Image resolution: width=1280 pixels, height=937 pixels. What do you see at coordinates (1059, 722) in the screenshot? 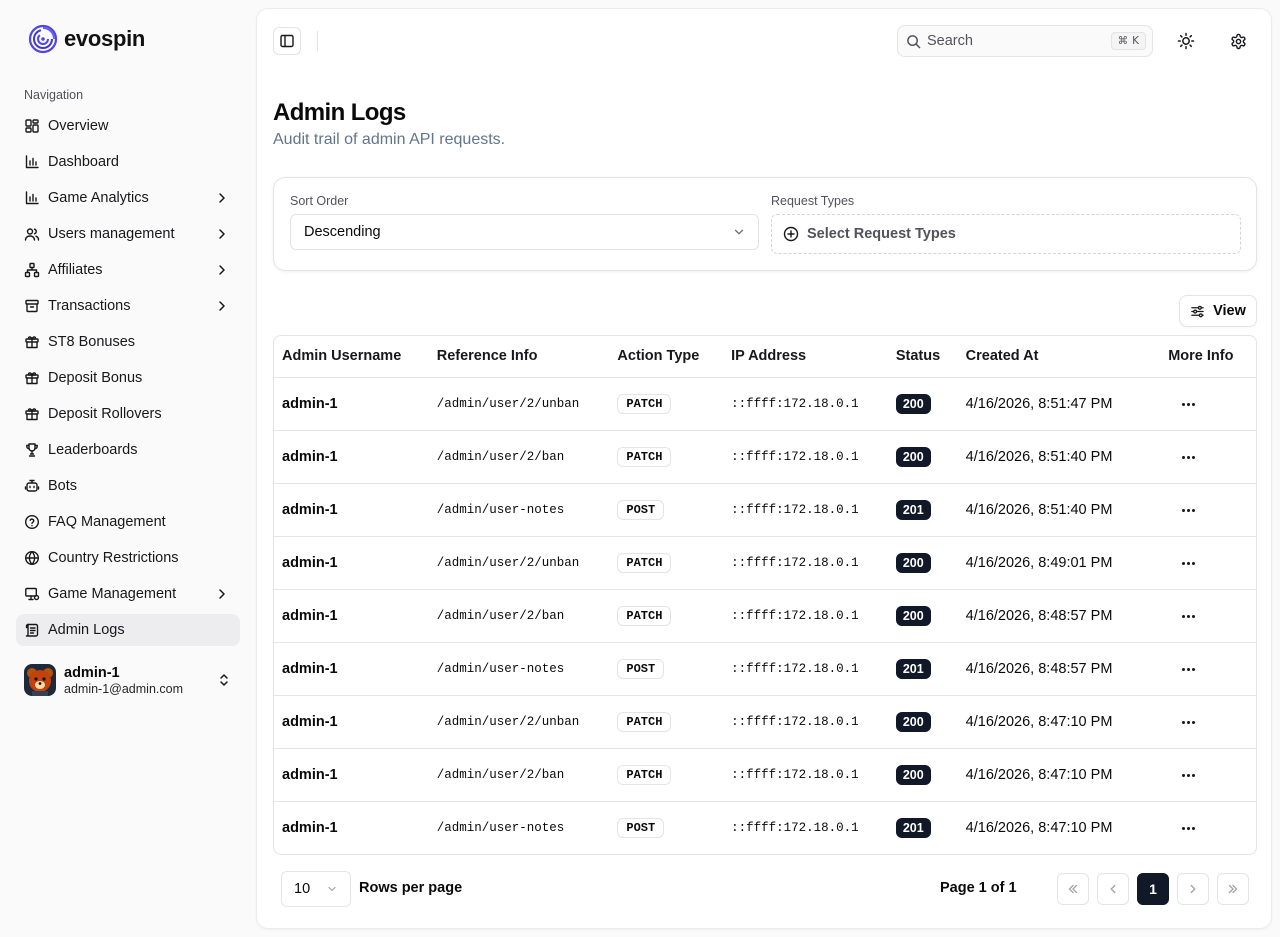
I see `created-at-cell: 4/16/2026, 8:47:10 PM` at bounding box center [1059, 722].